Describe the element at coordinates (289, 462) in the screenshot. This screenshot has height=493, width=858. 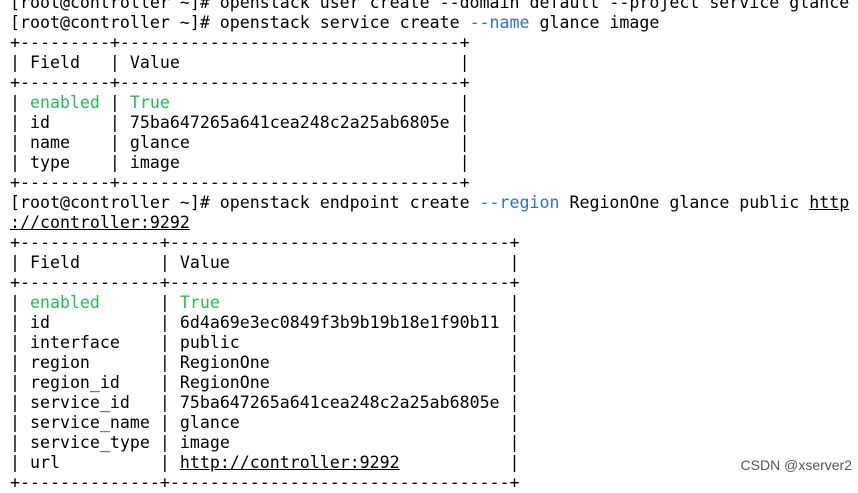
I see `row-value: http://controller:9292` at that location.